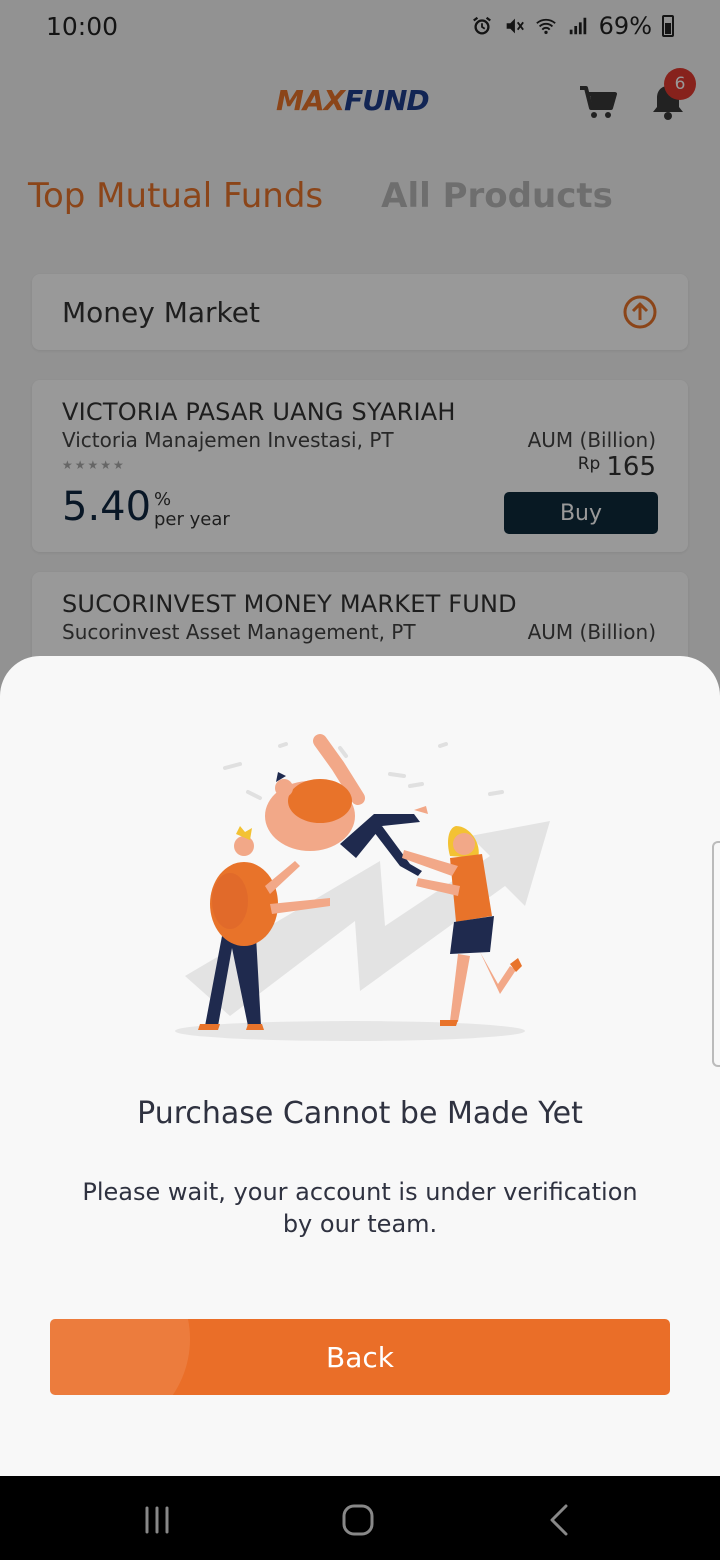 This screenshot has width=720, height=1560. Describe the element at coordinates (120, 1357) in the screenshot. I see `button-shine` at that location.